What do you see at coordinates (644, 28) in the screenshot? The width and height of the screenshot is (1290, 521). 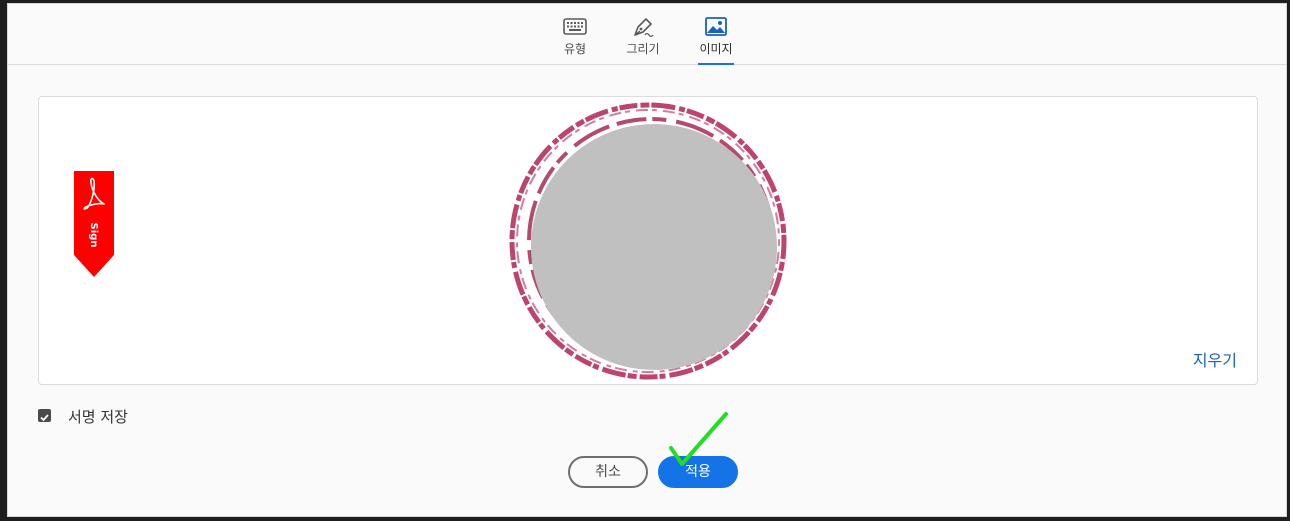 I see `pen-icon` at bounding box center [644, 28].